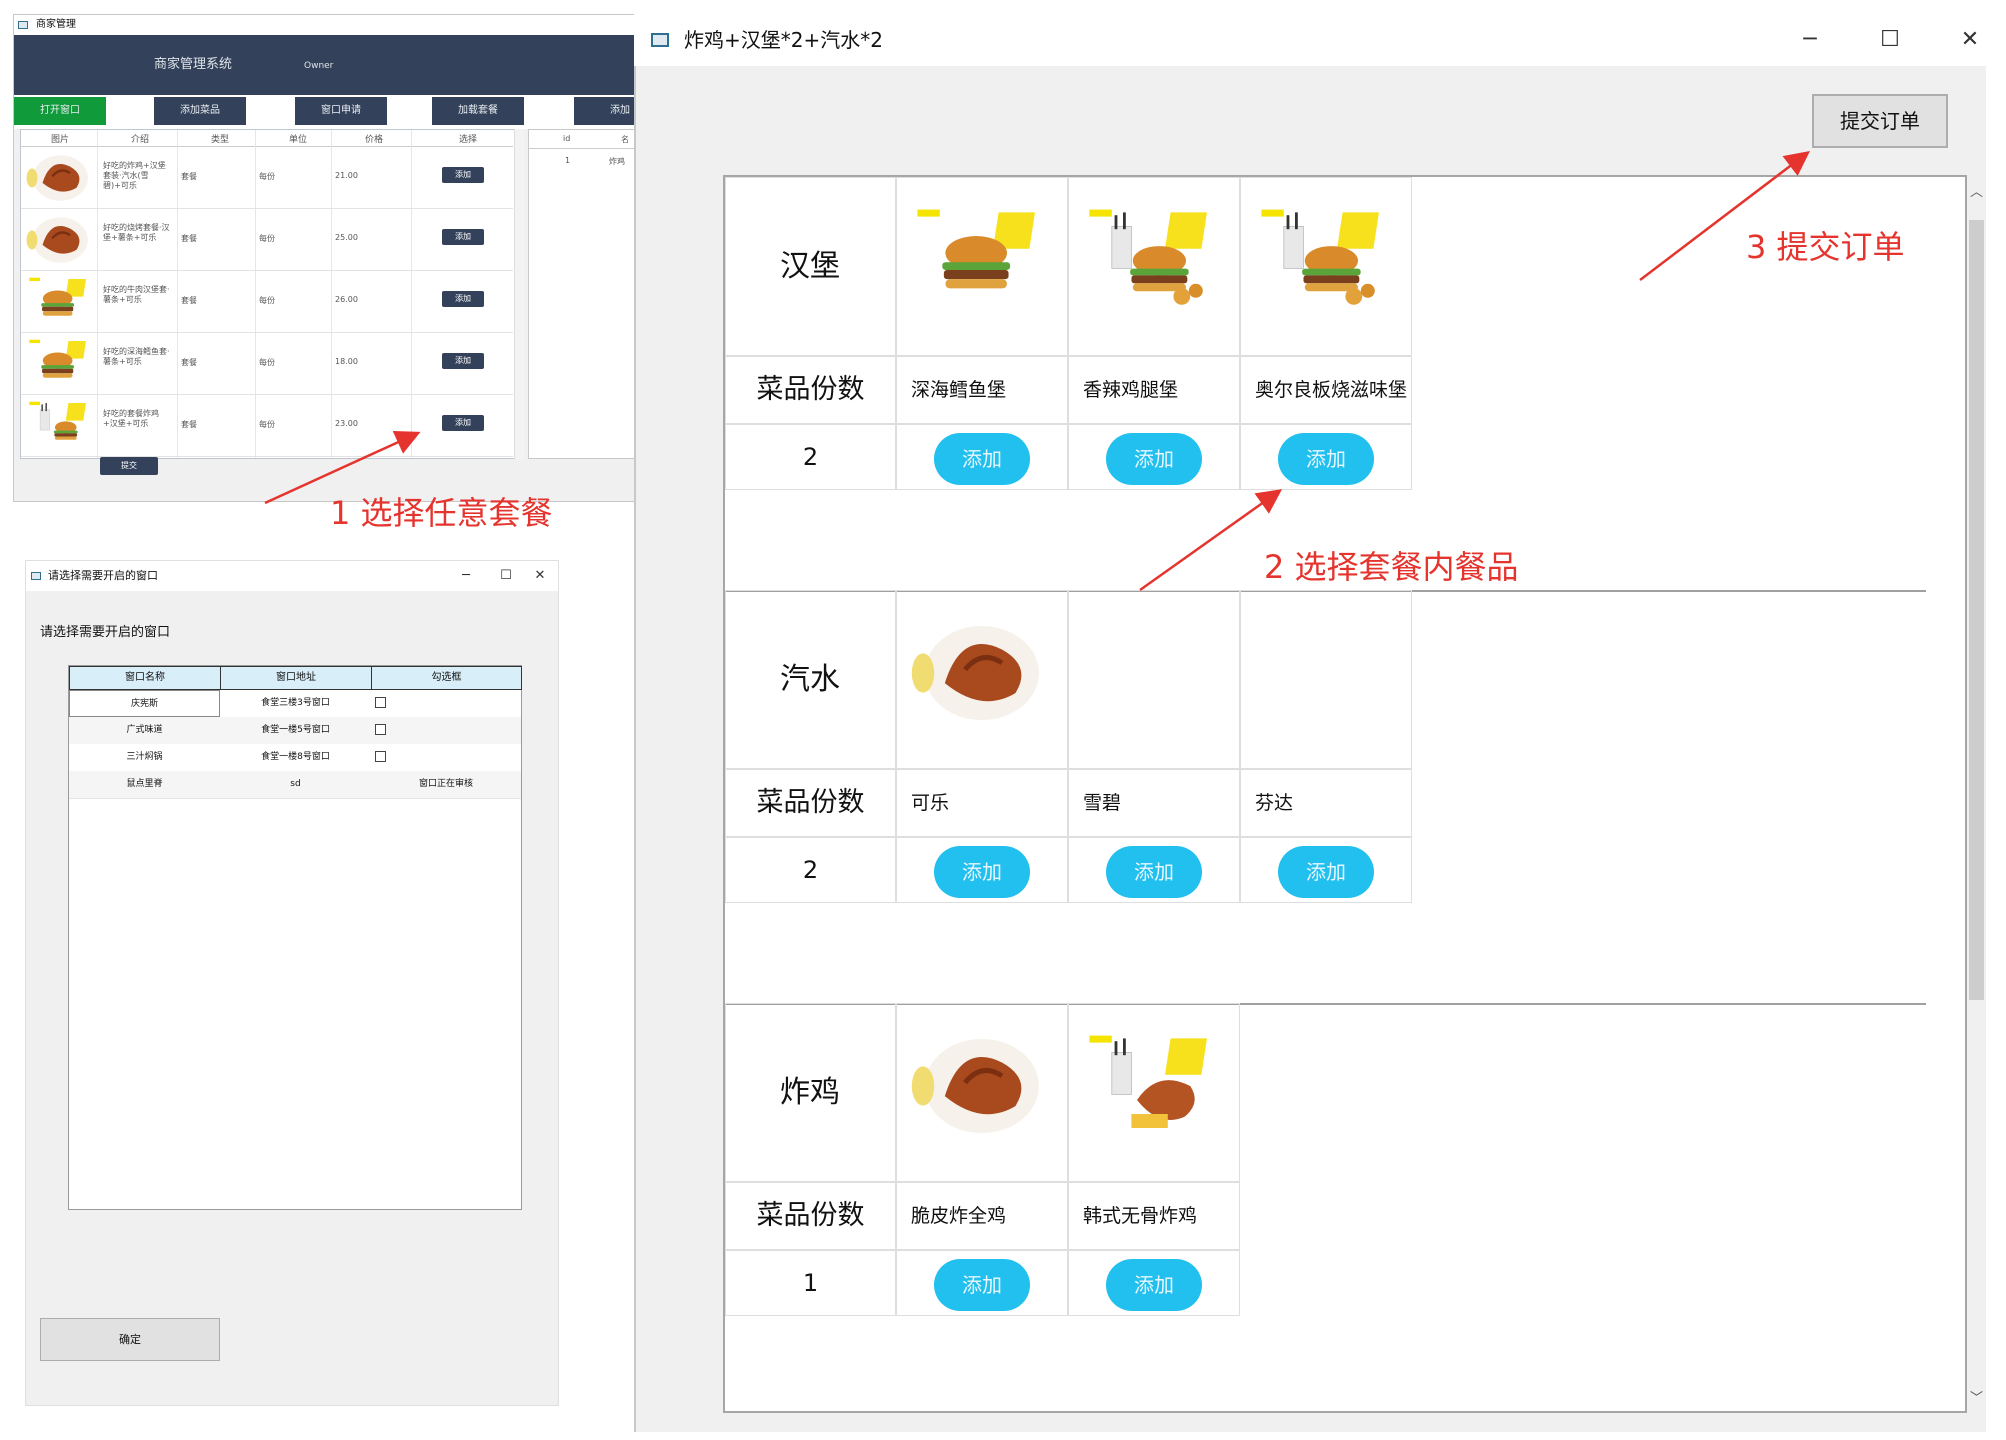 This screenshot has width=2006, height=1440. I want to click on combo-titlebar: 炸鸡+汉堡*2+汽水*2 ─ ☐ ✕, so click(1310, 40).